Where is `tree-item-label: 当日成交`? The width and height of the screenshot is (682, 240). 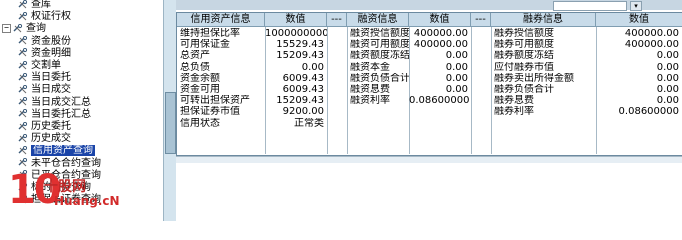 tree-item-label: 当日成交 is located at coordinates (51, 90).